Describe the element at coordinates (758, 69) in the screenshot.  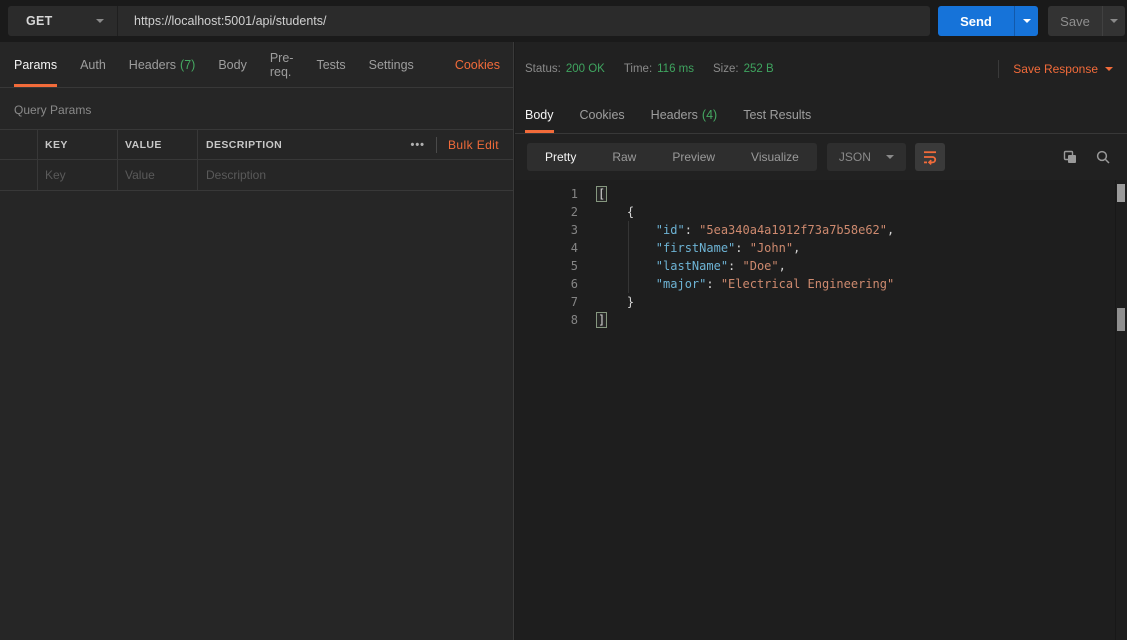
I see `size-value: 252 B` at that location.